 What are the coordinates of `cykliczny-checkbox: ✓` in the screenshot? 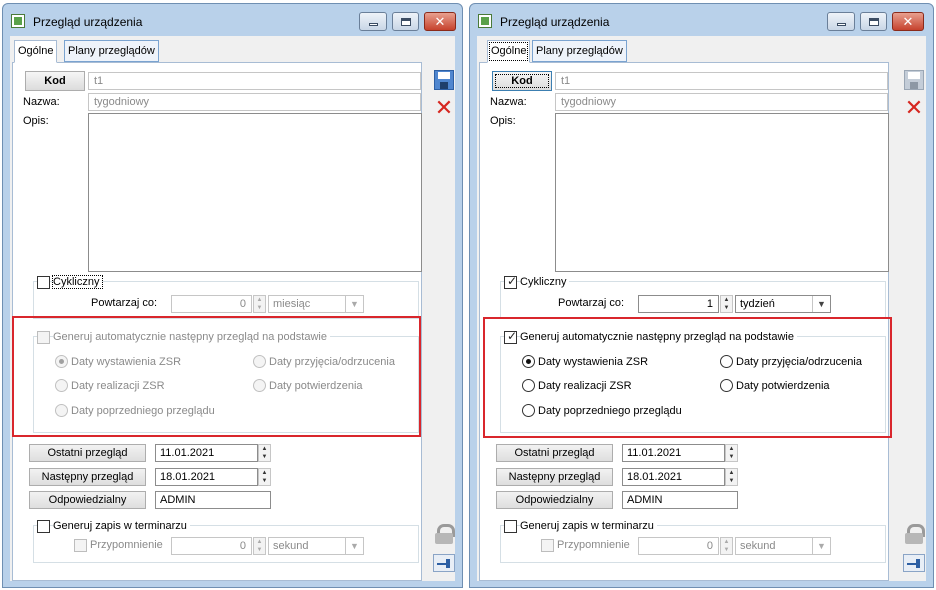 It's located at (511, 281).